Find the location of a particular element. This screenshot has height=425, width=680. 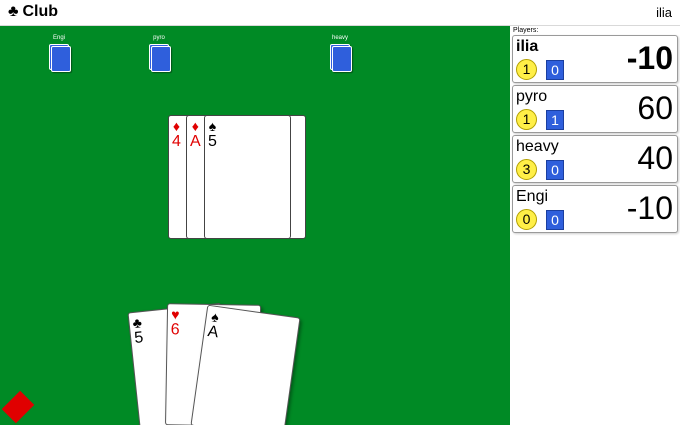

player-name: Engi is located at coordinates (532, 196).